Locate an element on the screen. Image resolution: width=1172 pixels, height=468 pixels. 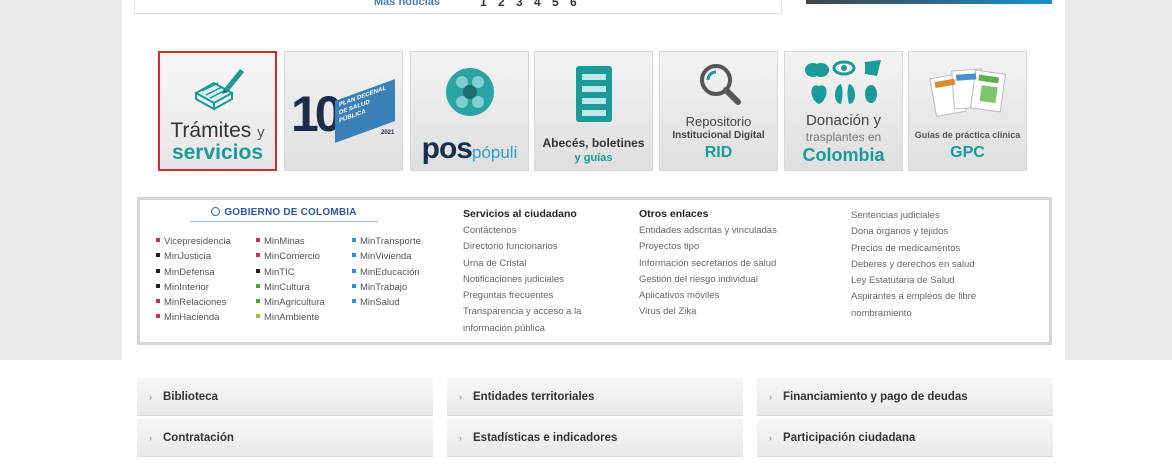
magnifier-icon is located at coordinates (718, 83).